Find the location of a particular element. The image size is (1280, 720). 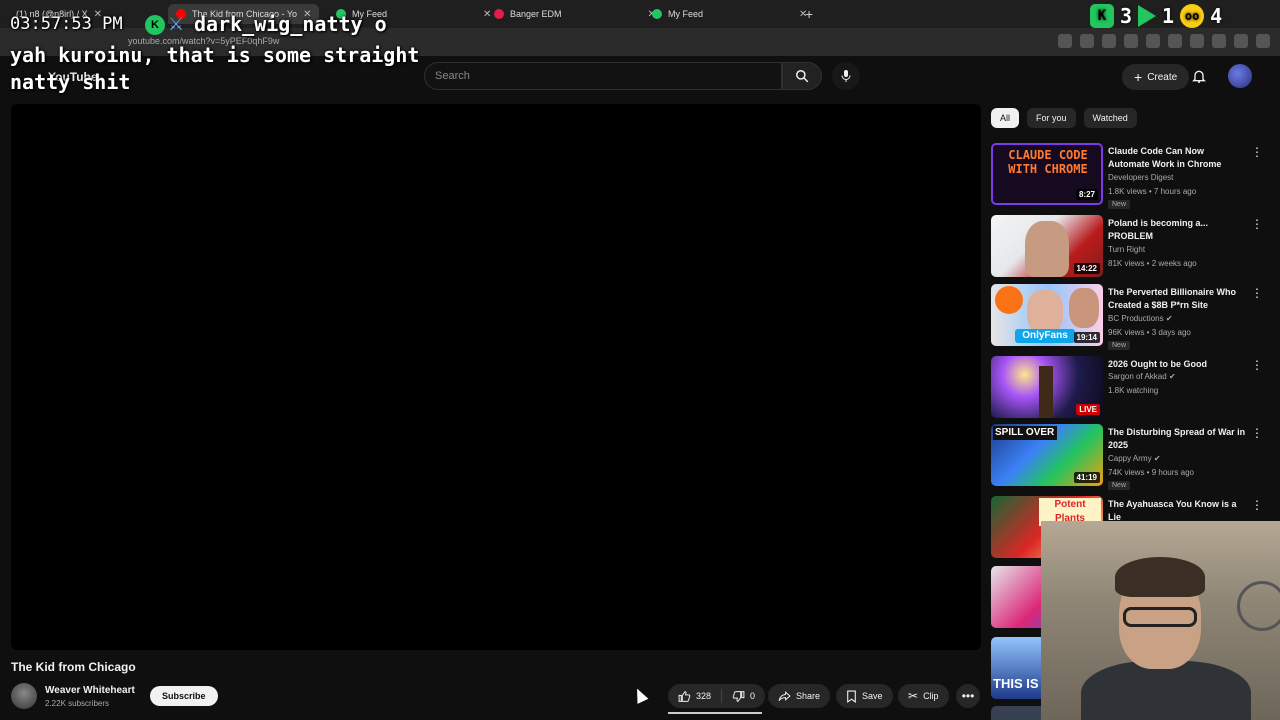

plus-icon: + is located at coordinates (1138, 77).